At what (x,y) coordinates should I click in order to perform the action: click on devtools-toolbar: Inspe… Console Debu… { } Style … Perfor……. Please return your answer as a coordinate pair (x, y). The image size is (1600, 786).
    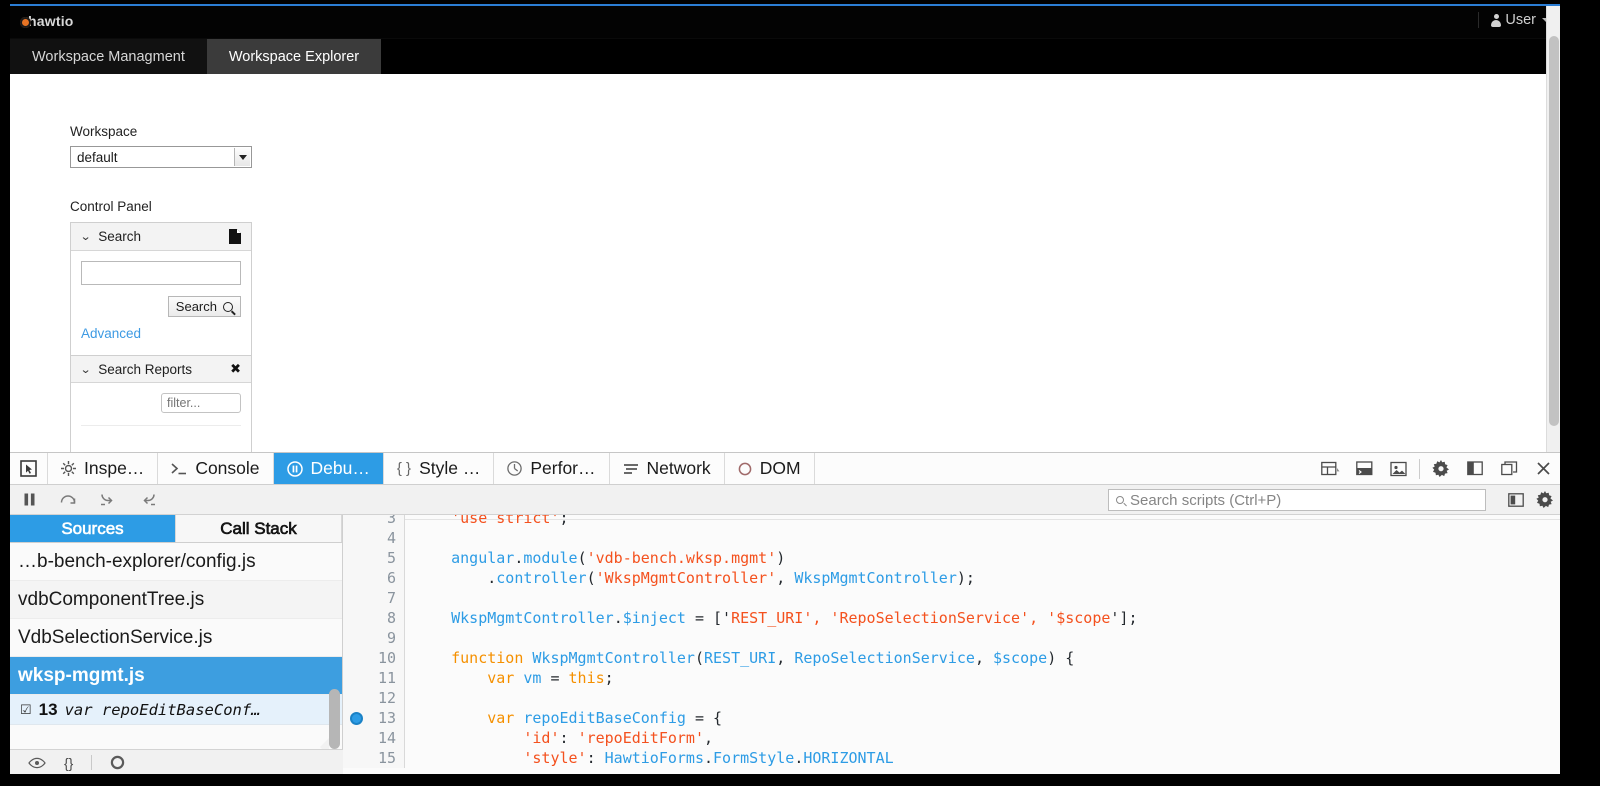
    Looking at the image, I should click on (785, 469).